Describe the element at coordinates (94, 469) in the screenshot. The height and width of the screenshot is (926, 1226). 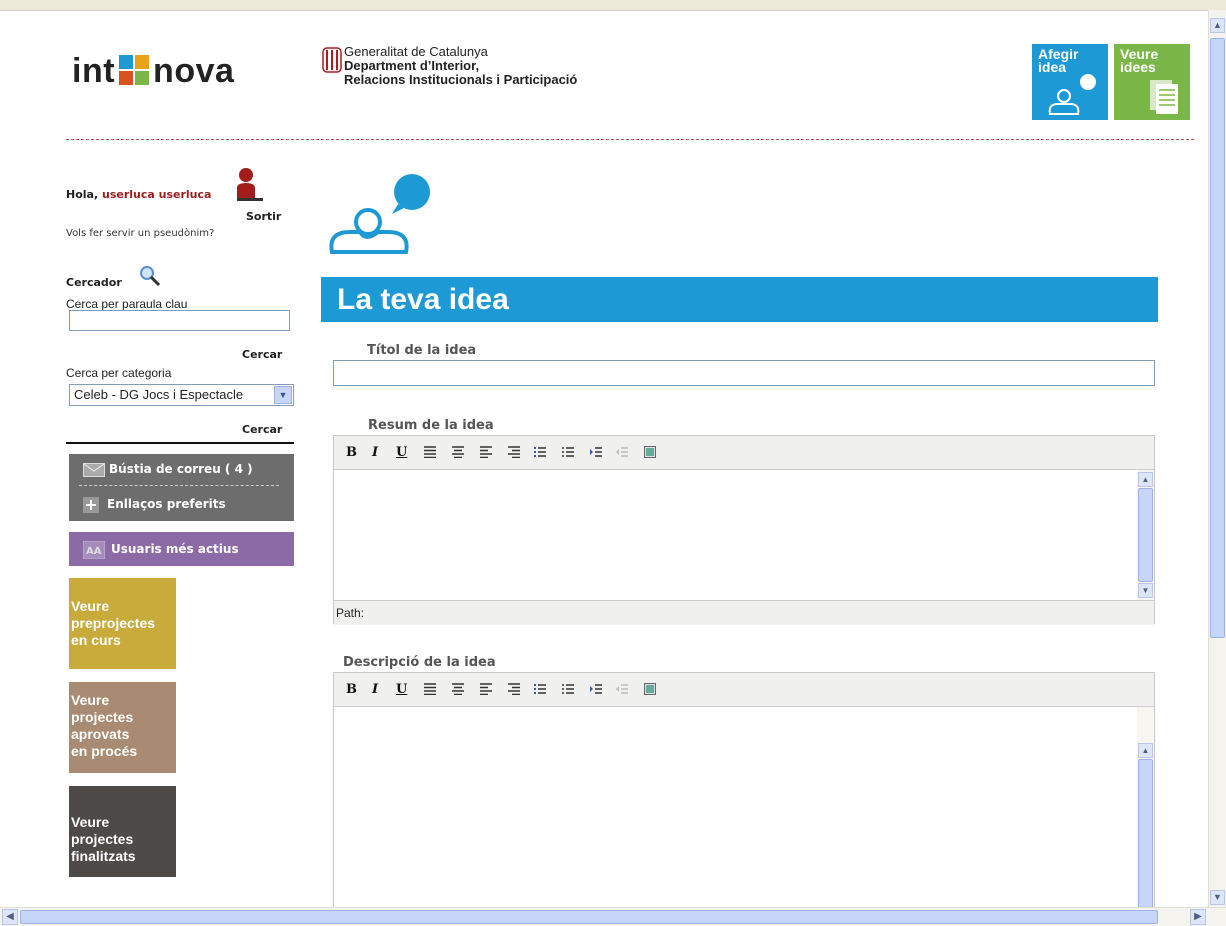
I see `envelope-icon` at that location.